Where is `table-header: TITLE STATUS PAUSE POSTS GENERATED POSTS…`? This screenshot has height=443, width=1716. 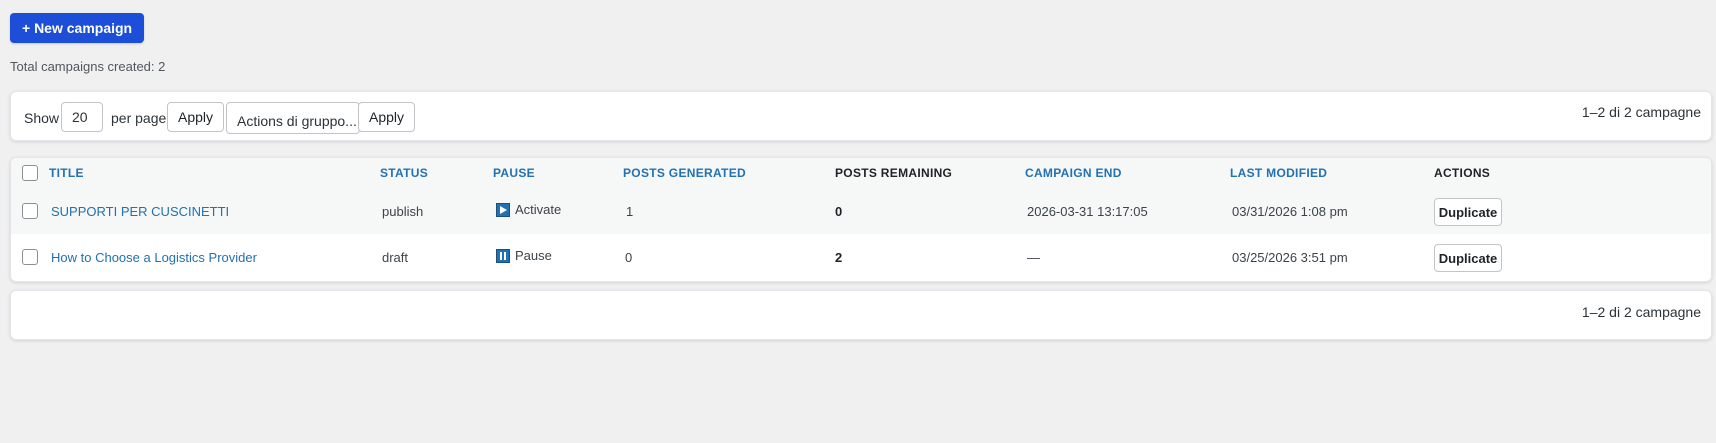 table-header: TITLE STATUS PAUSE POSTS GENERATED POSTS… is located at coordinates (861, 173).